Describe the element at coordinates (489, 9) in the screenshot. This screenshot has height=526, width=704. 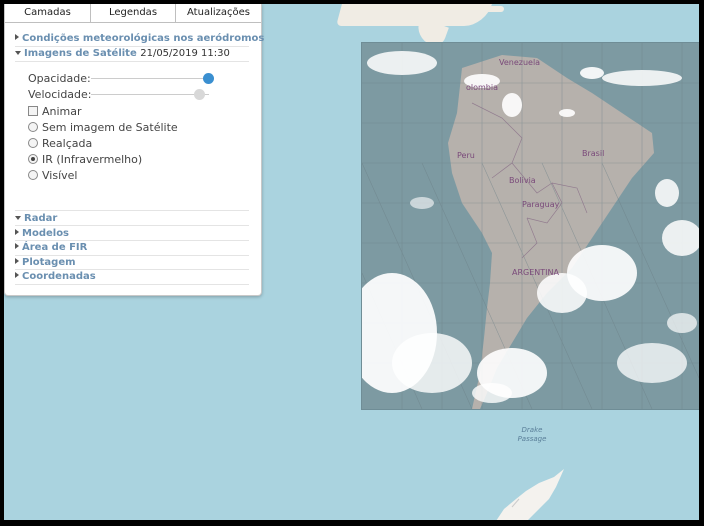
I see `caribbean-island` at that location.